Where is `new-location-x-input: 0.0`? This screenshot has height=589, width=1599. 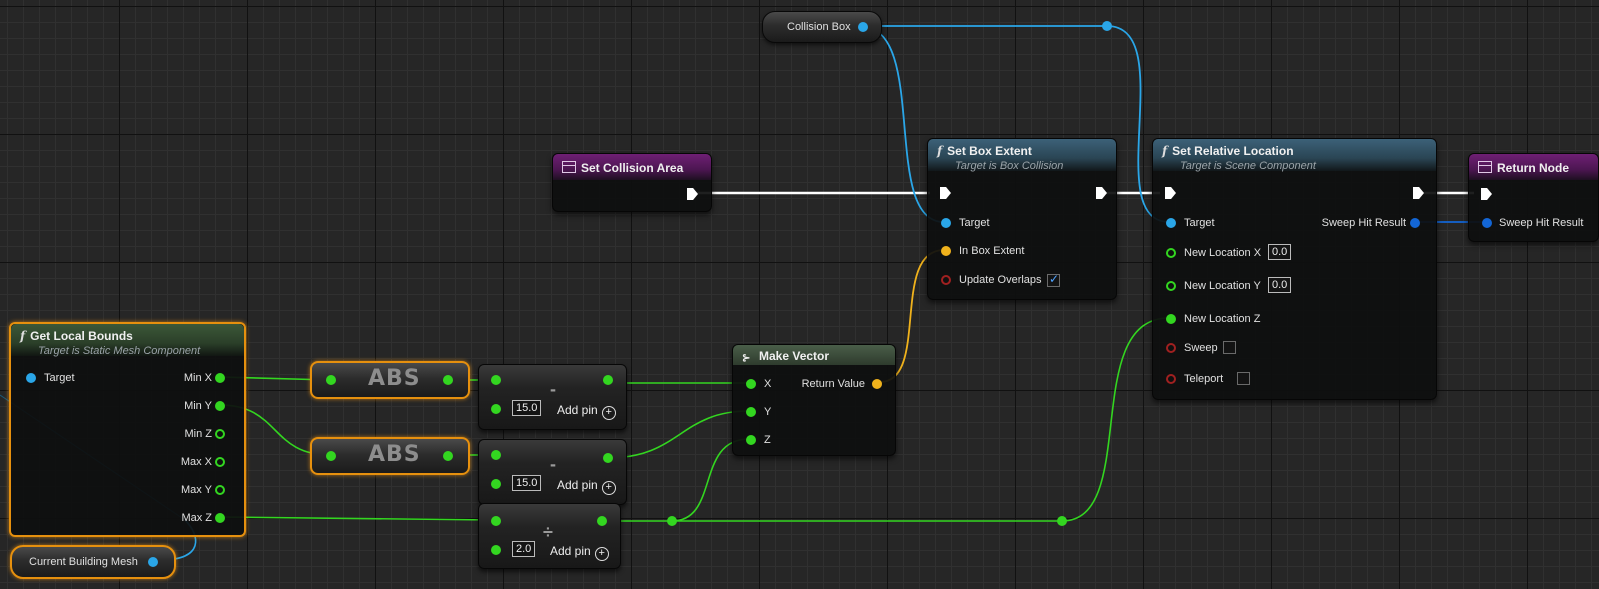 new-location-x-input: 0.0 is located at coordinates (1280, 252).